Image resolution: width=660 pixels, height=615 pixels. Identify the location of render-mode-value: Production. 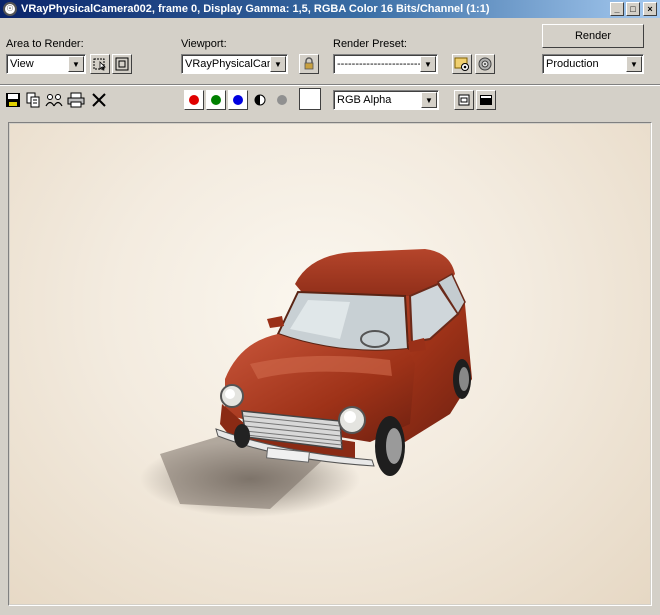
(572, 64).